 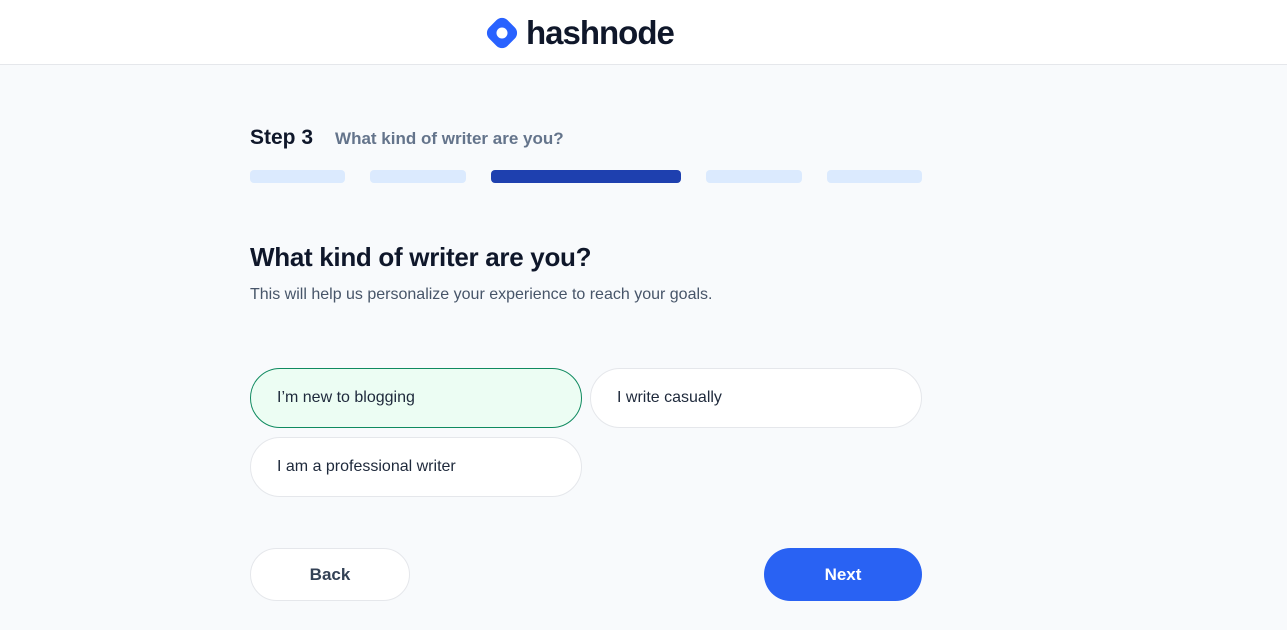 I want to click on option-write-casually: I write casually, so click(x=756, y=398).